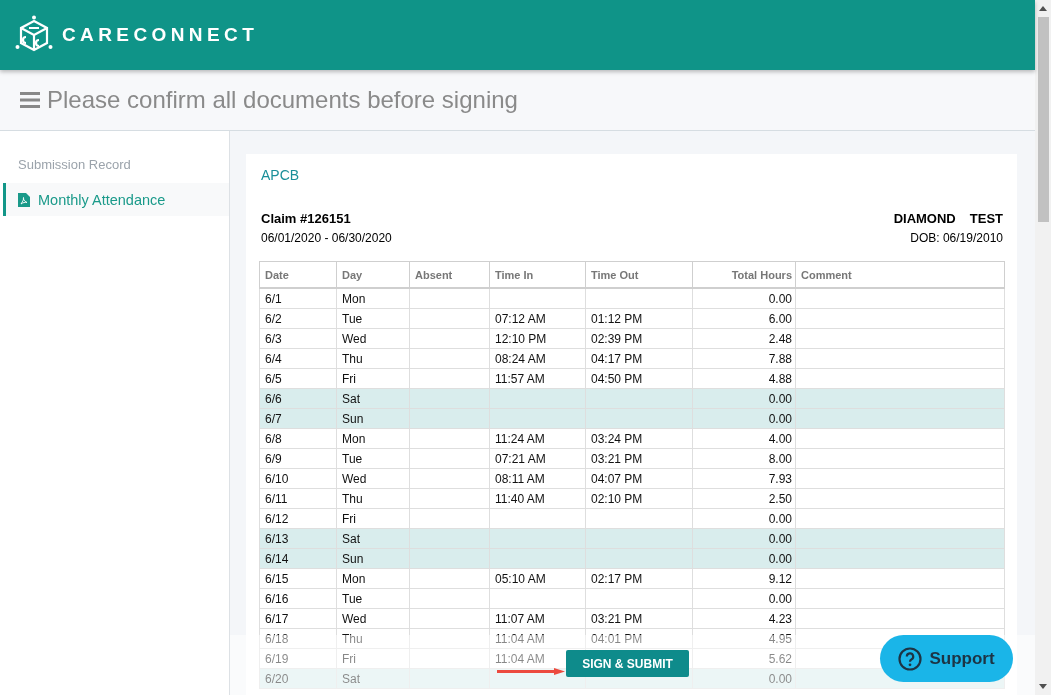 The height and width of the screenshot is (695, 1051). Describe the element at coordinates (277, 598) in the screenshot. I see `date-text: 6/16` at that location.